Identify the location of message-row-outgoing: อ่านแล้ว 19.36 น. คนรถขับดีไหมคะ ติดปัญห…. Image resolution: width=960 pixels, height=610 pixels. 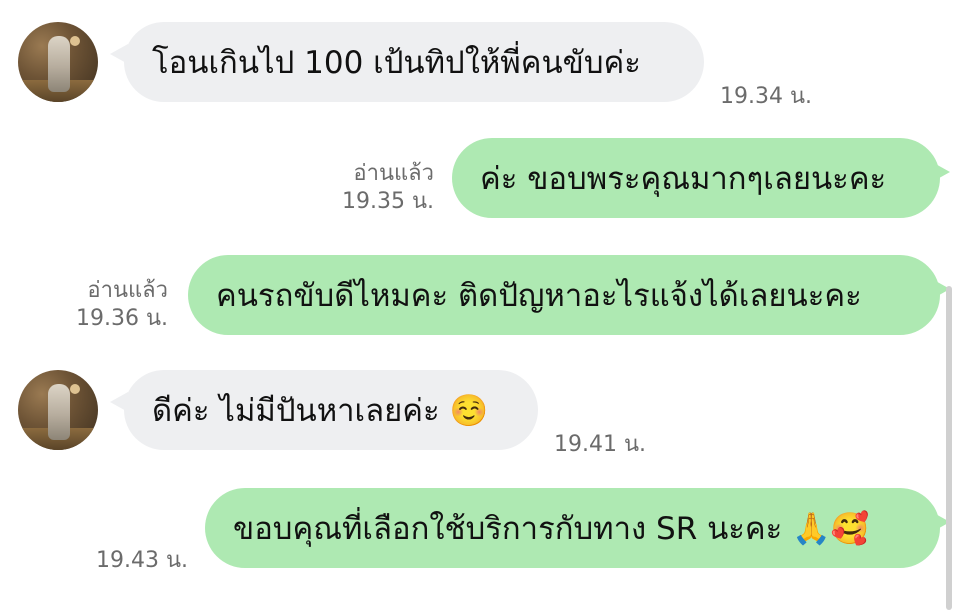
(480, 300).